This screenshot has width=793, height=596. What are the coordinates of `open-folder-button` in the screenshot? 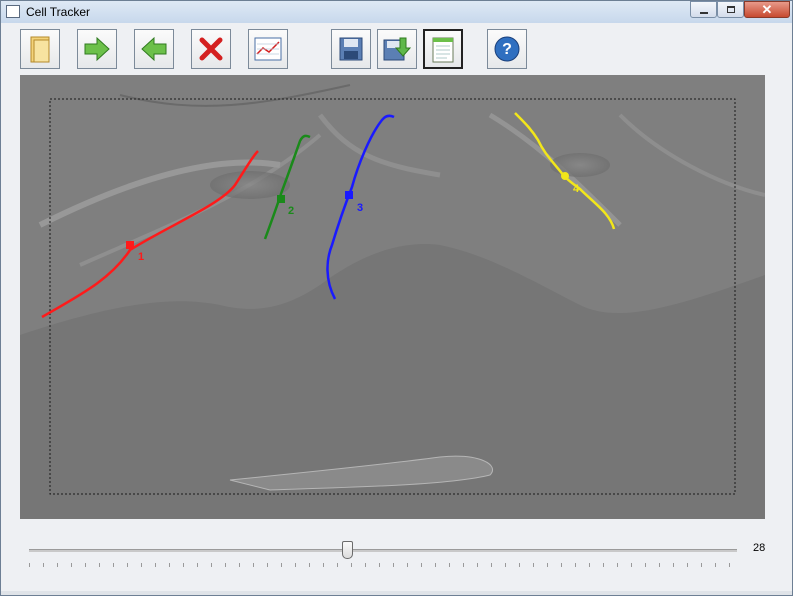 It's located at (40, 49).